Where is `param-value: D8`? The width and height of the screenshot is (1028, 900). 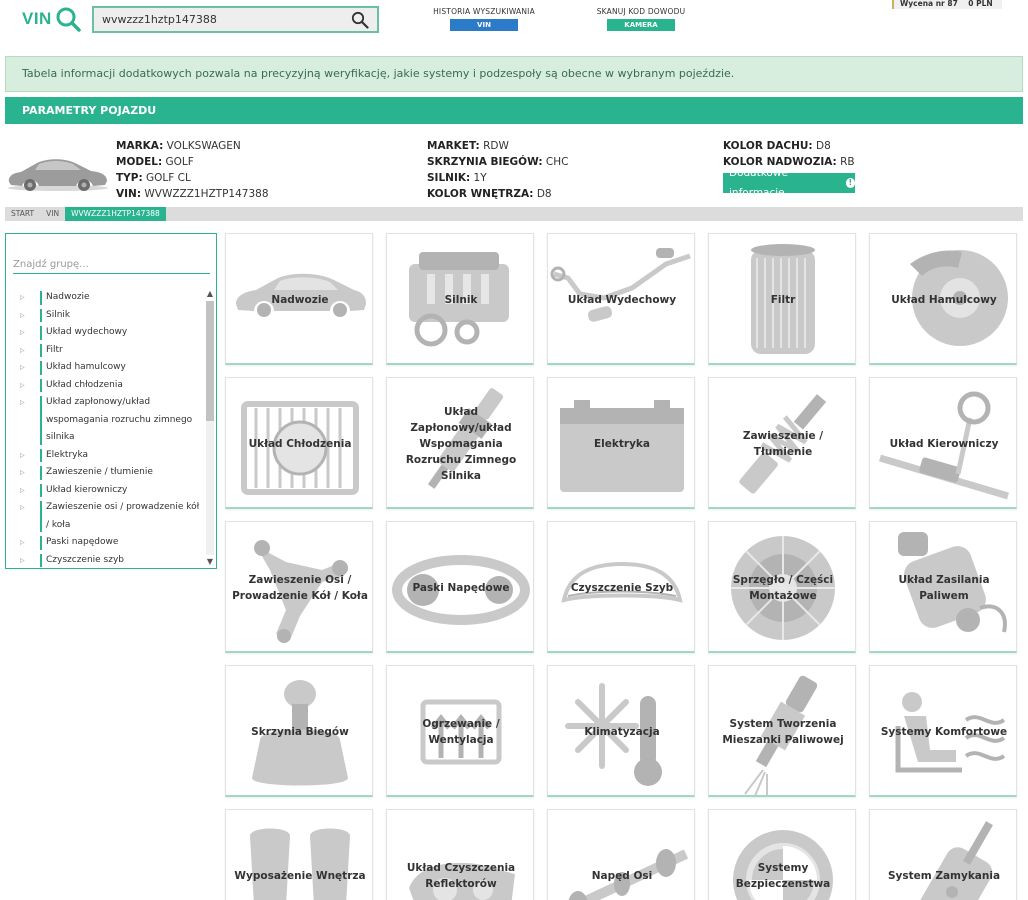 param-value: D8 is located at coordinates (823, 146).